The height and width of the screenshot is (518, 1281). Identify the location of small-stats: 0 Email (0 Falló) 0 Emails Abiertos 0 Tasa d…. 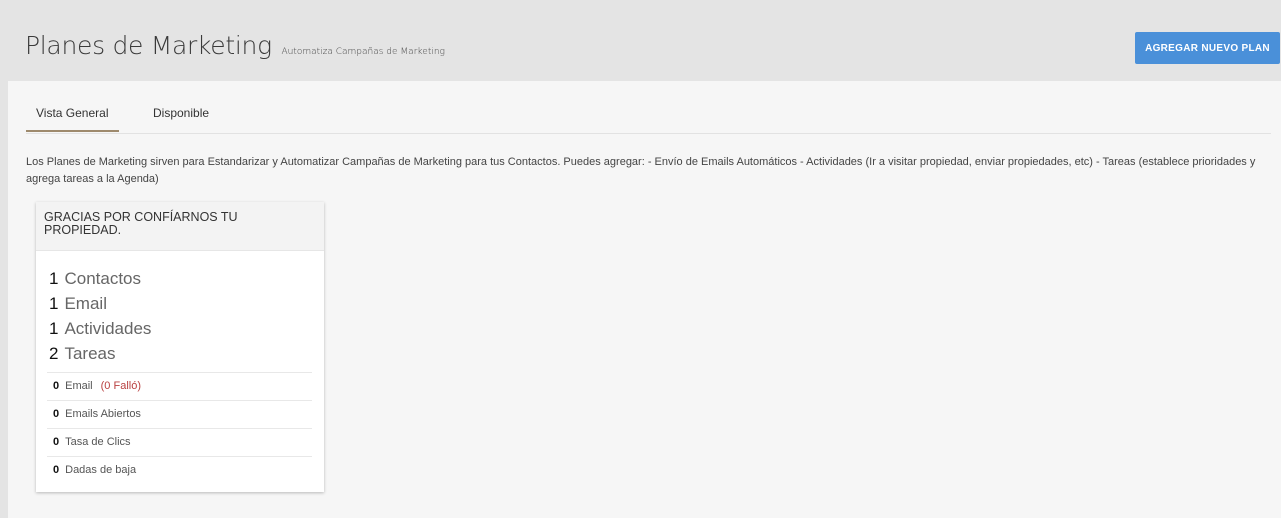
(179, 428).